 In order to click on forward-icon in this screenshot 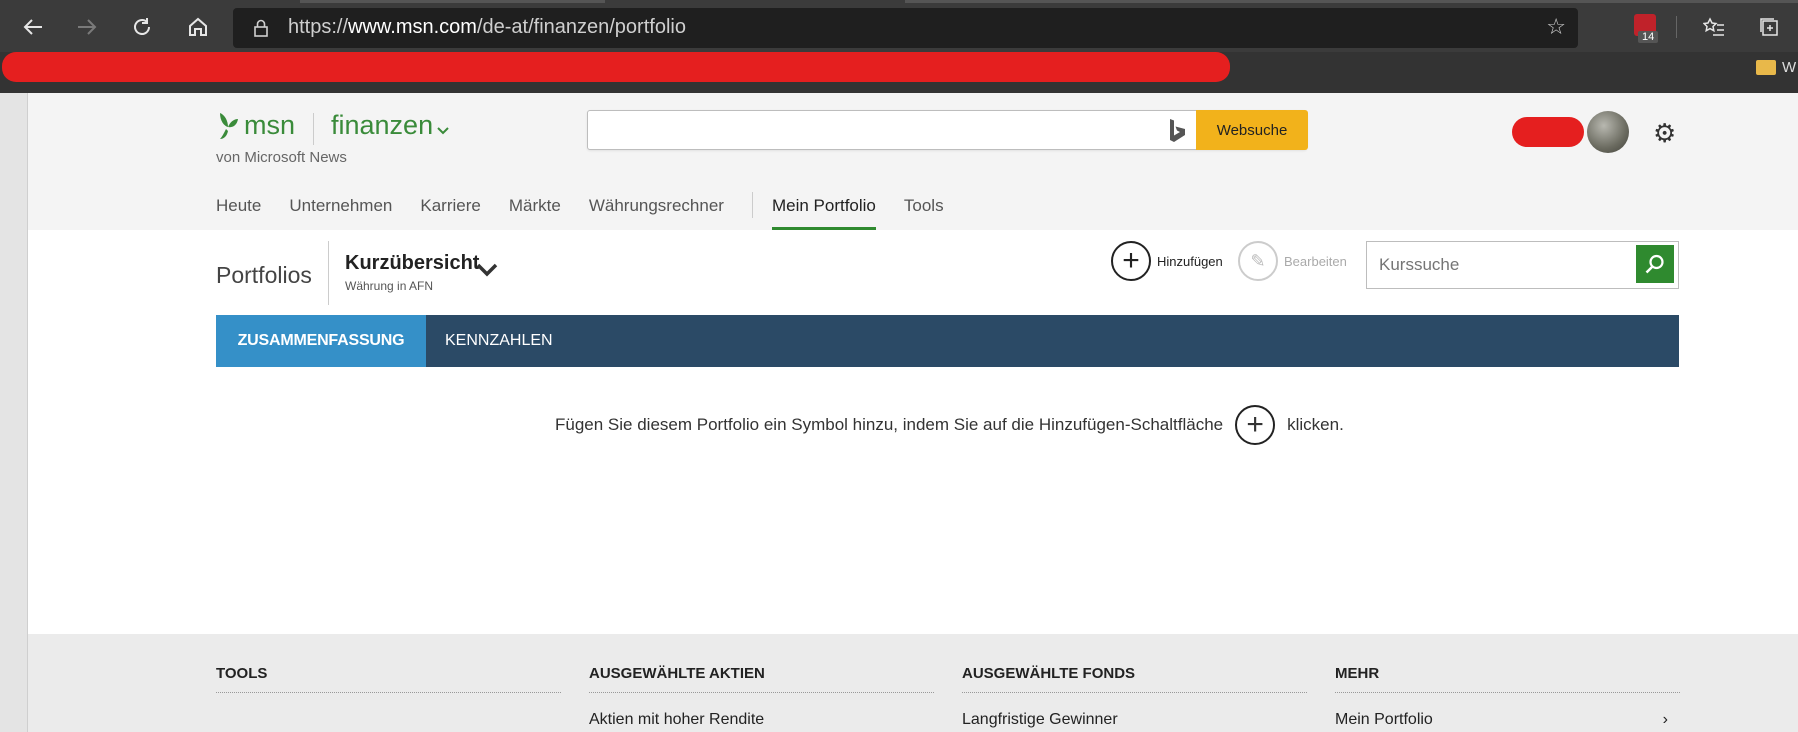, I will do `click(87, 27)`.